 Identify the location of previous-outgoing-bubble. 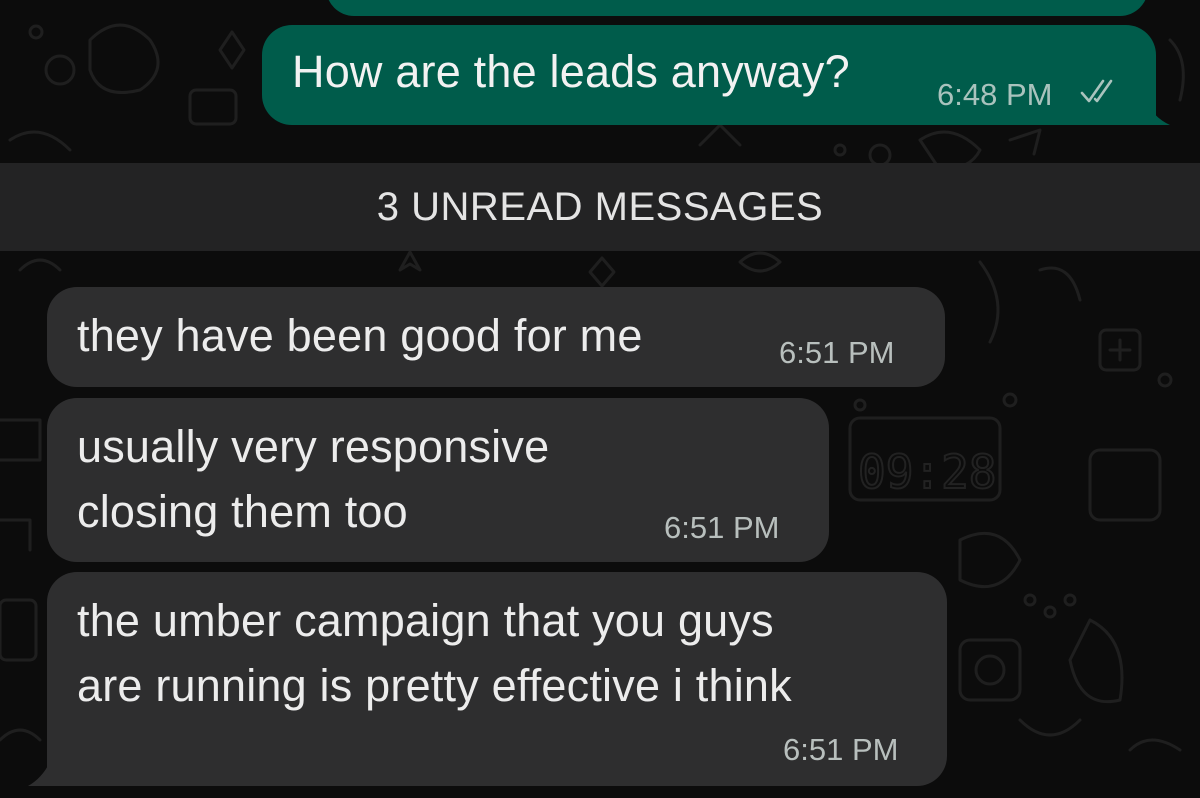
(737, 8).